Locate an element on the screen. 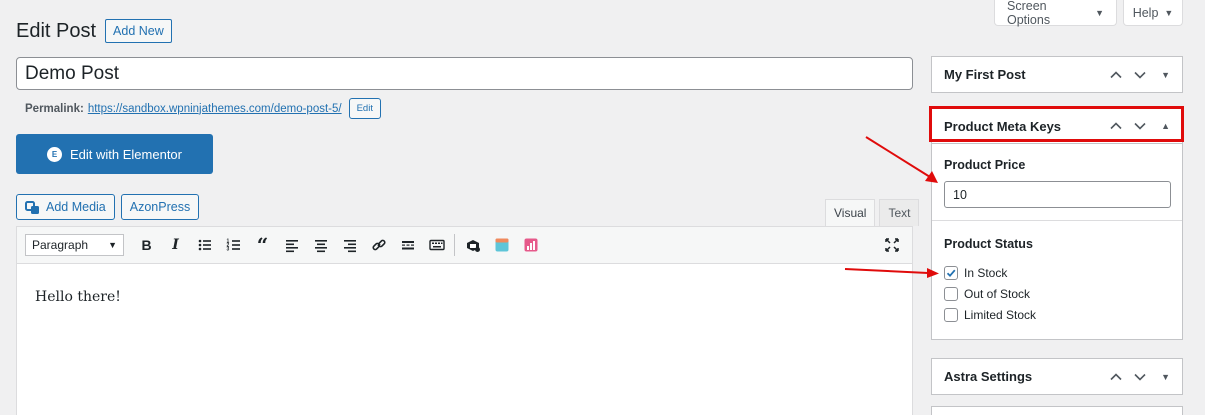 The image size is (1205, 415). align-left-icon is located at coordinates (291, 245).